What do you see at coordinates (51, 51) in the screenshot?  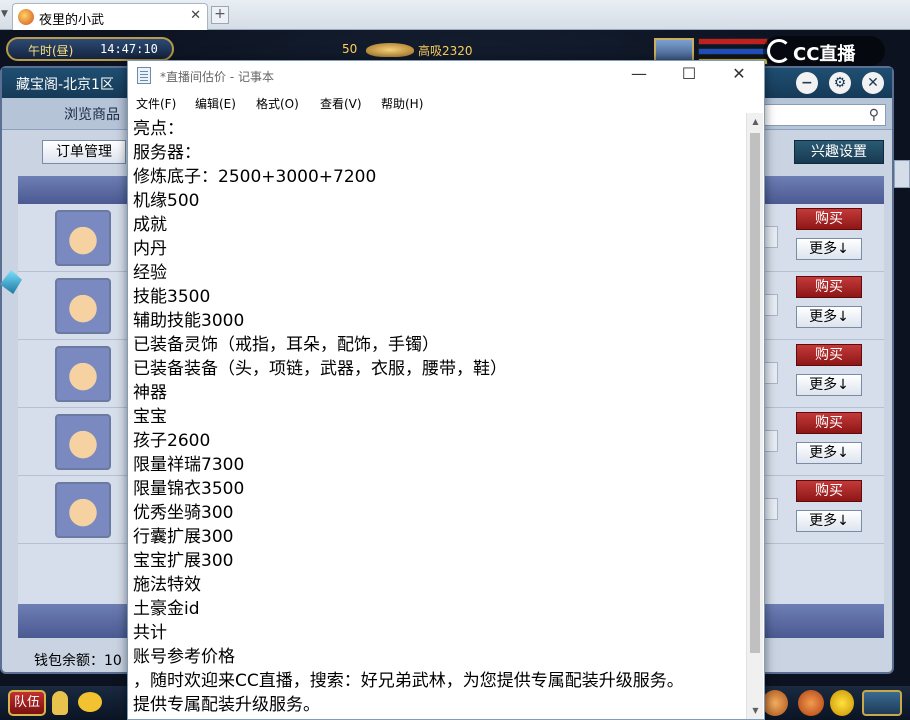 I see `game-time-label: 午时(昼)` at bounding box center [51, 51].